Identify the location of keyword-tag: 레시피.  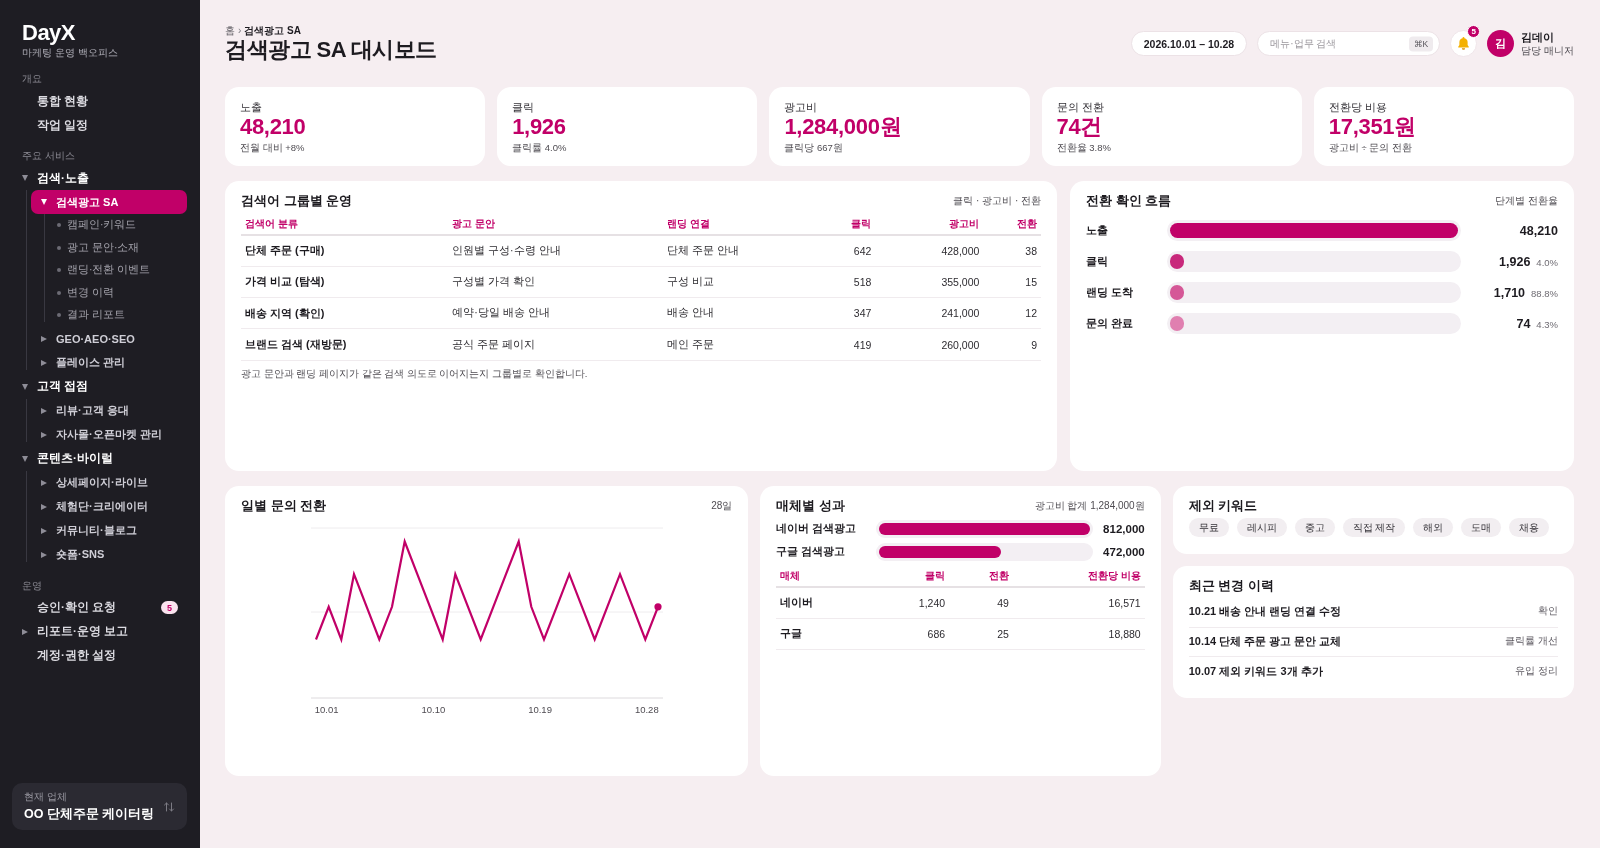
(1261, 527).